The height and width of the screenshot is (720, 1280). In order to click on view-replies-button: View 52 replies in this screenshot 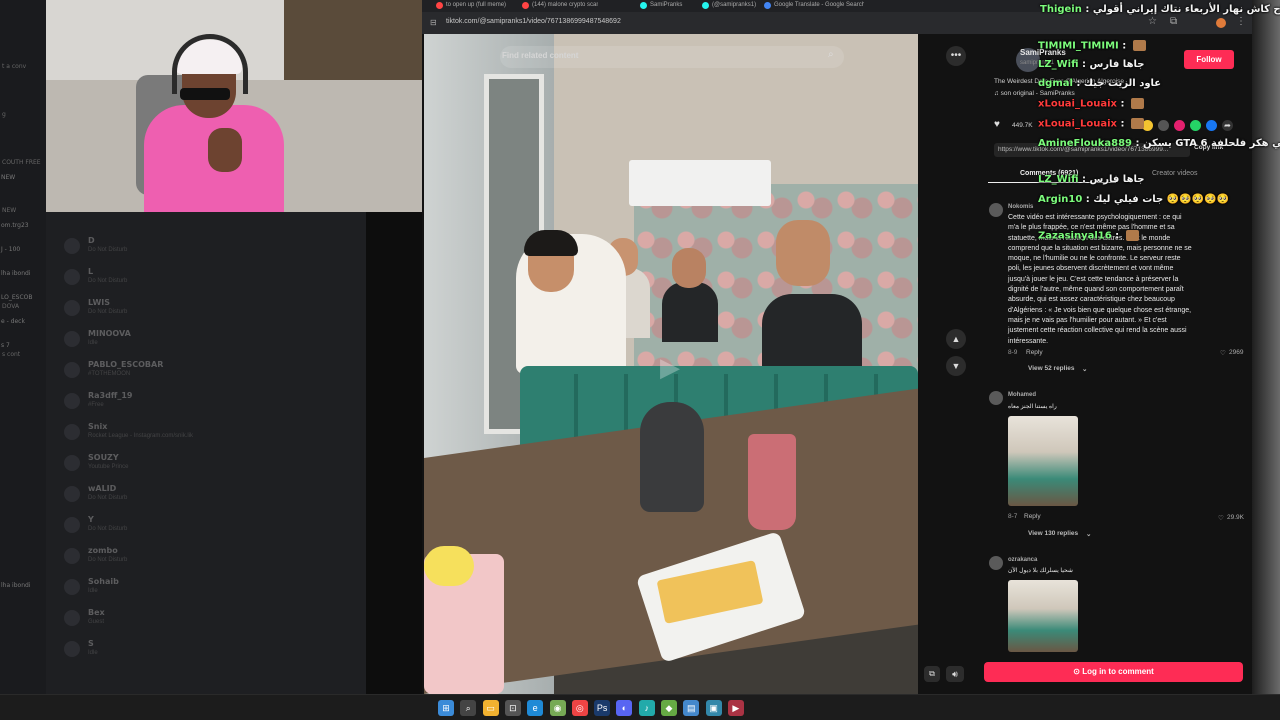, I will do `click(1051, 368)`.